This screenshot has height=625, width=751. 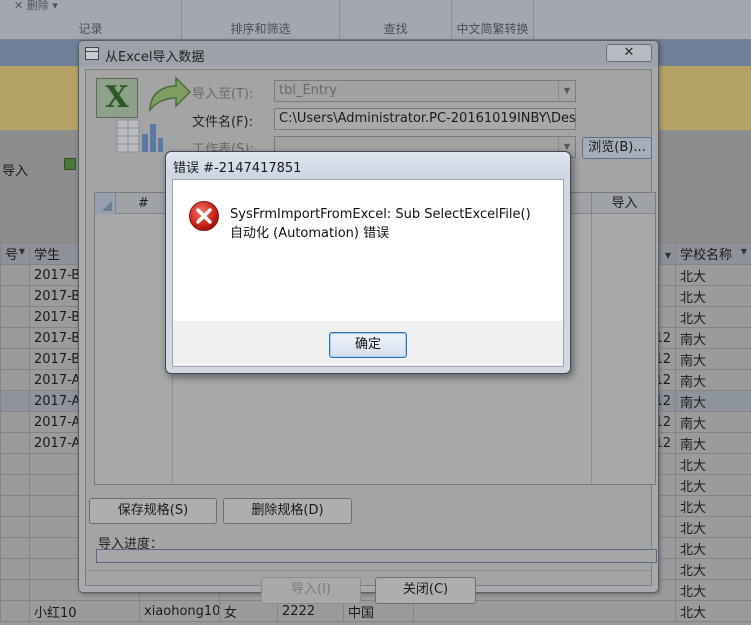 I want to click on ok-button: 确定, so click(x=368, y=345).